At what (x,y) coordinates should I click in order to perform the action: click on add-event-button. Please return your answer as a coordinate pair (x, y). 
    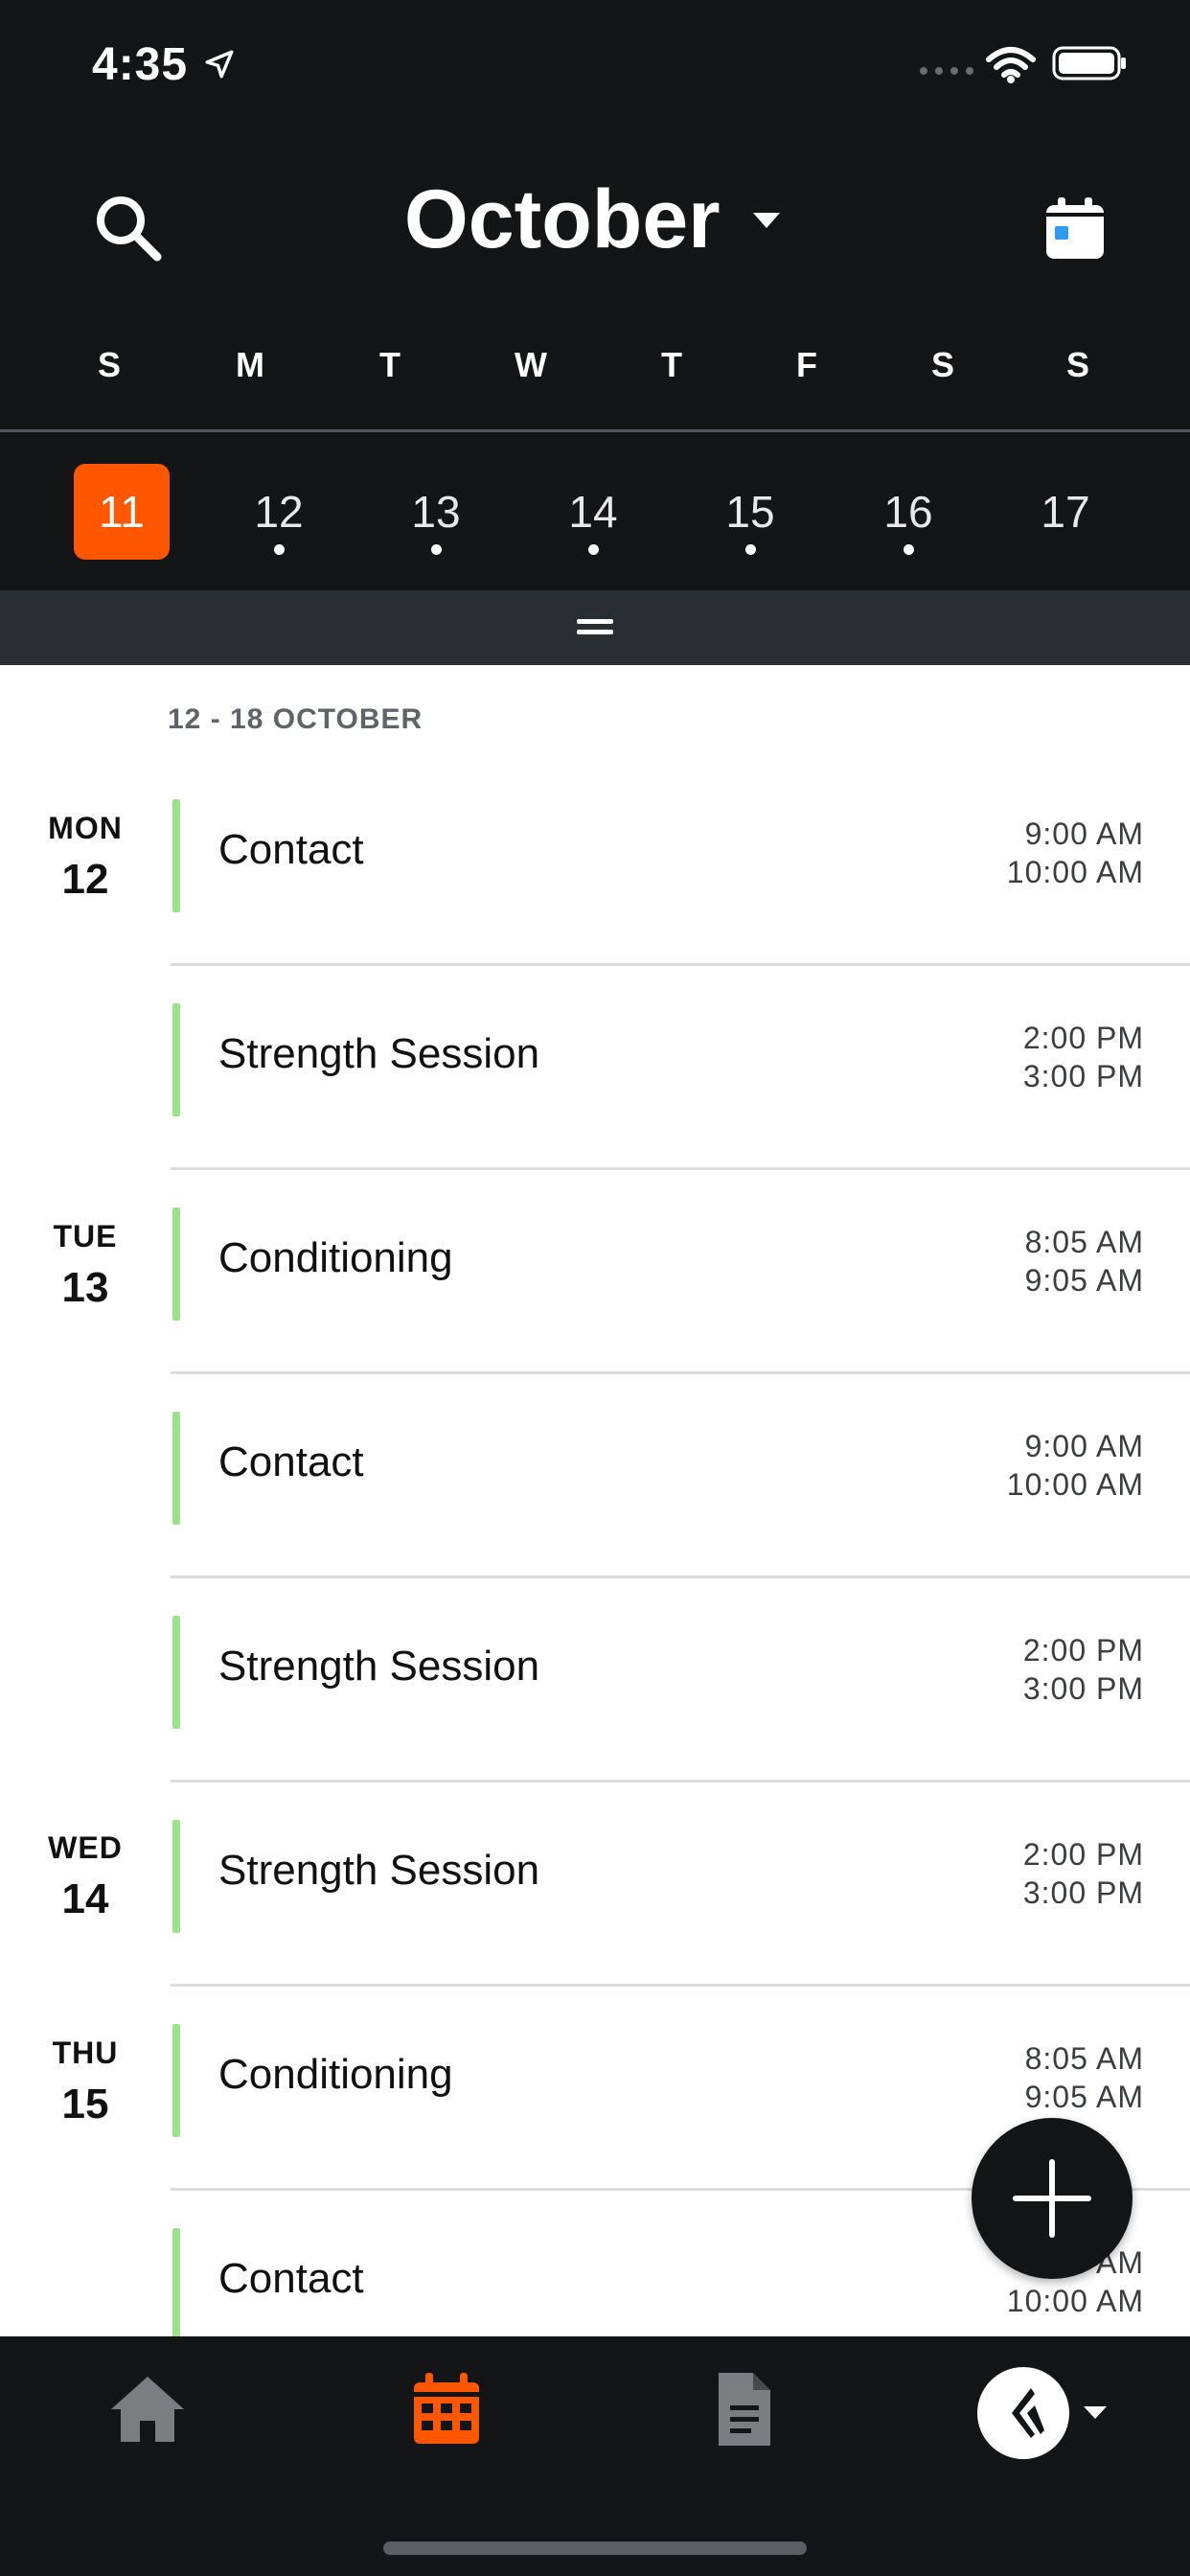
    Looking at the image, I should click on (1052, 2198).